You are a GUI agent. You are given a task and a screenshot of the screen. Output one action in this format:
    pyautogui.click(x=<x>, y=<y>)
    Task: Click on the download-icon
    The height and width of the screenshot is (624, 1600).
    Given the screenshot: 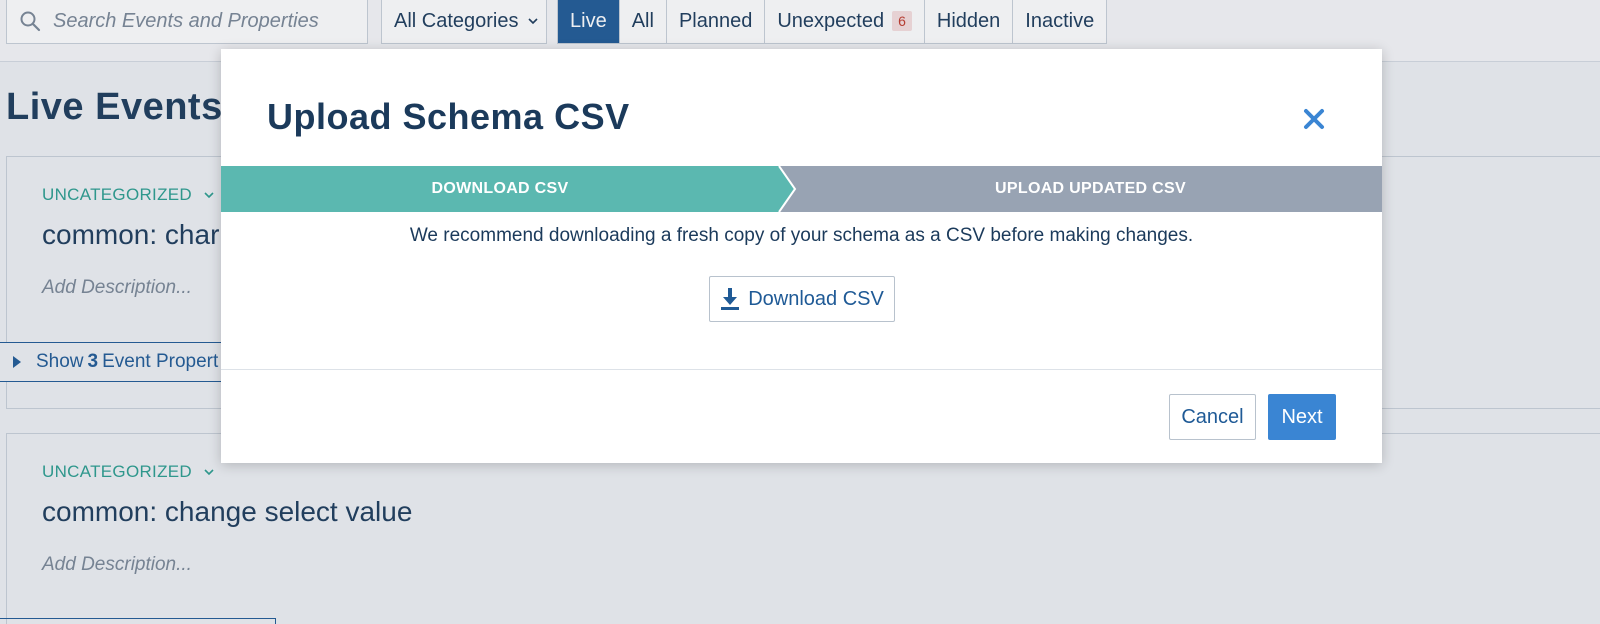 What is the action you would take?
    pyautogui.click(x=730, y=299)
    